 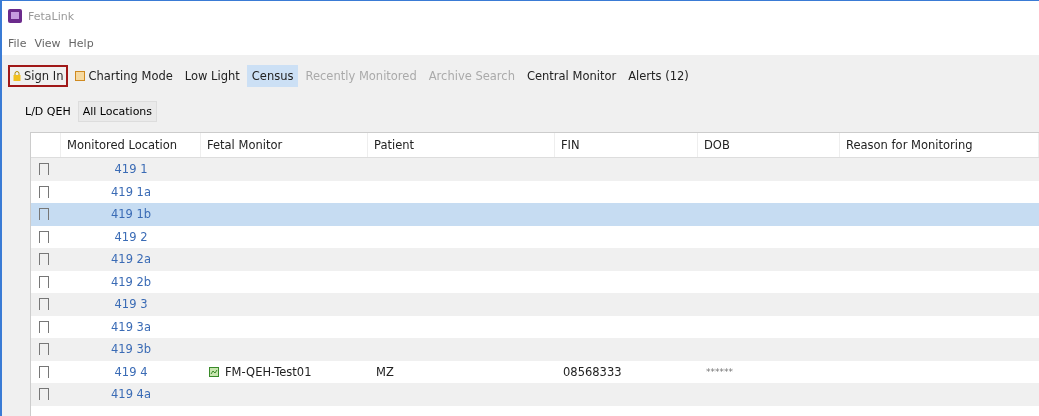 What do you see at coordinates (535, 349) in the screenshot?
I see `table-row: 419 3b` at bounding box center [535, 349].